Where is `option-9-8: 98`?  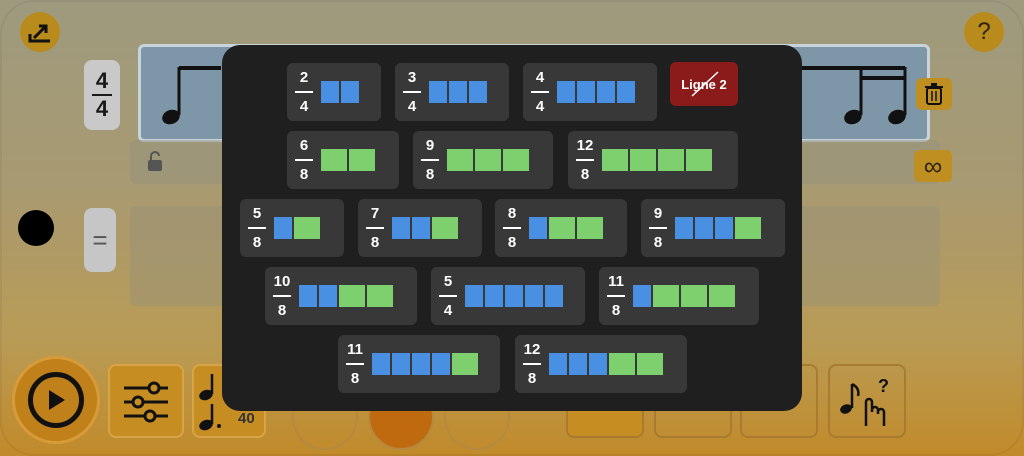
option-9-8: 98 is located at coordinates (483, 160).